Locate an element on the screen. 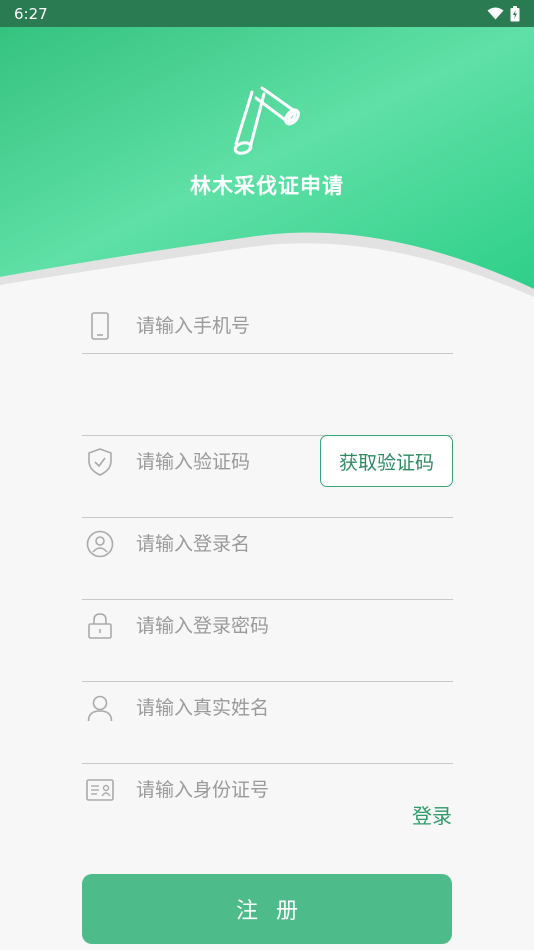 The width and height of the screenshot is (534, 950). status-bar: 6:27 is located at coordinates (267, 13).